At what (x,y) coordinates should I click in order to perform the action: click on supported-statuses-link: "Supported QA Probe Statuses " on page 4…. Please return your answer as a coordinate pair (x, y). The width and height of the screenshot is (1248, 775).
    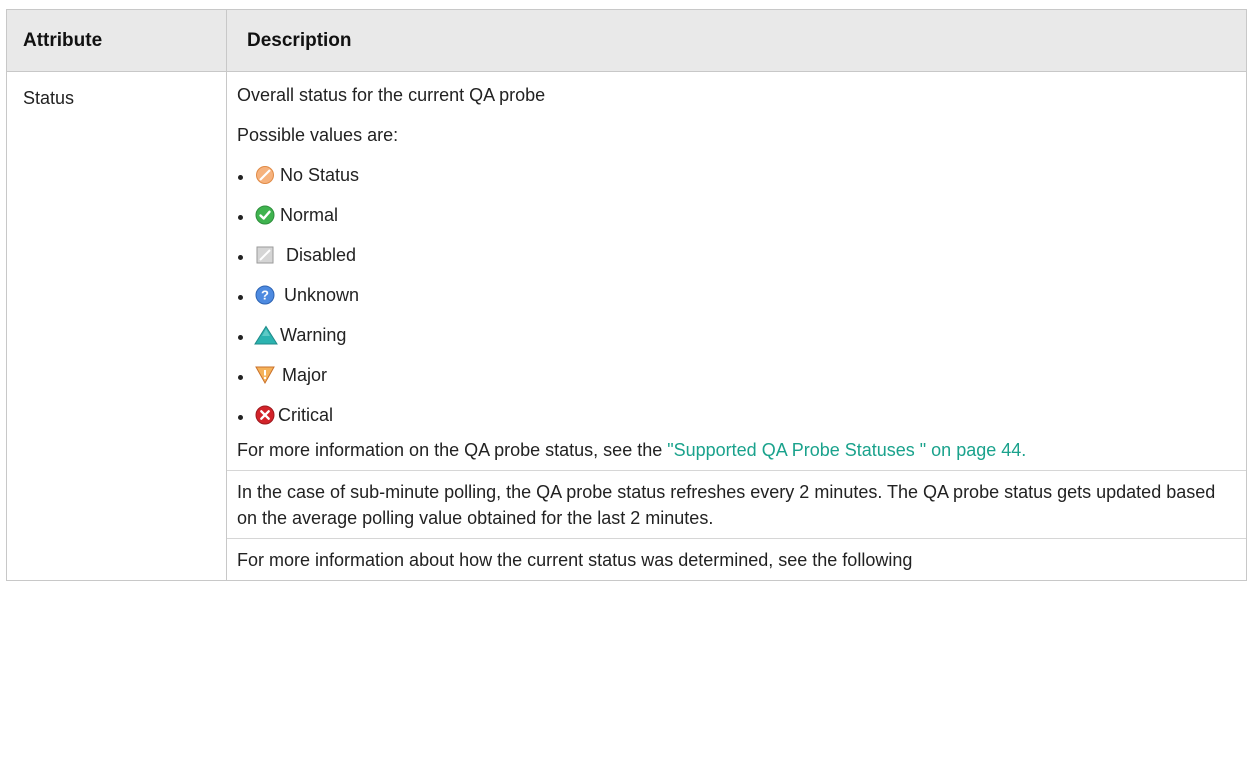
    Looking at the image, I should click on (846, 450).